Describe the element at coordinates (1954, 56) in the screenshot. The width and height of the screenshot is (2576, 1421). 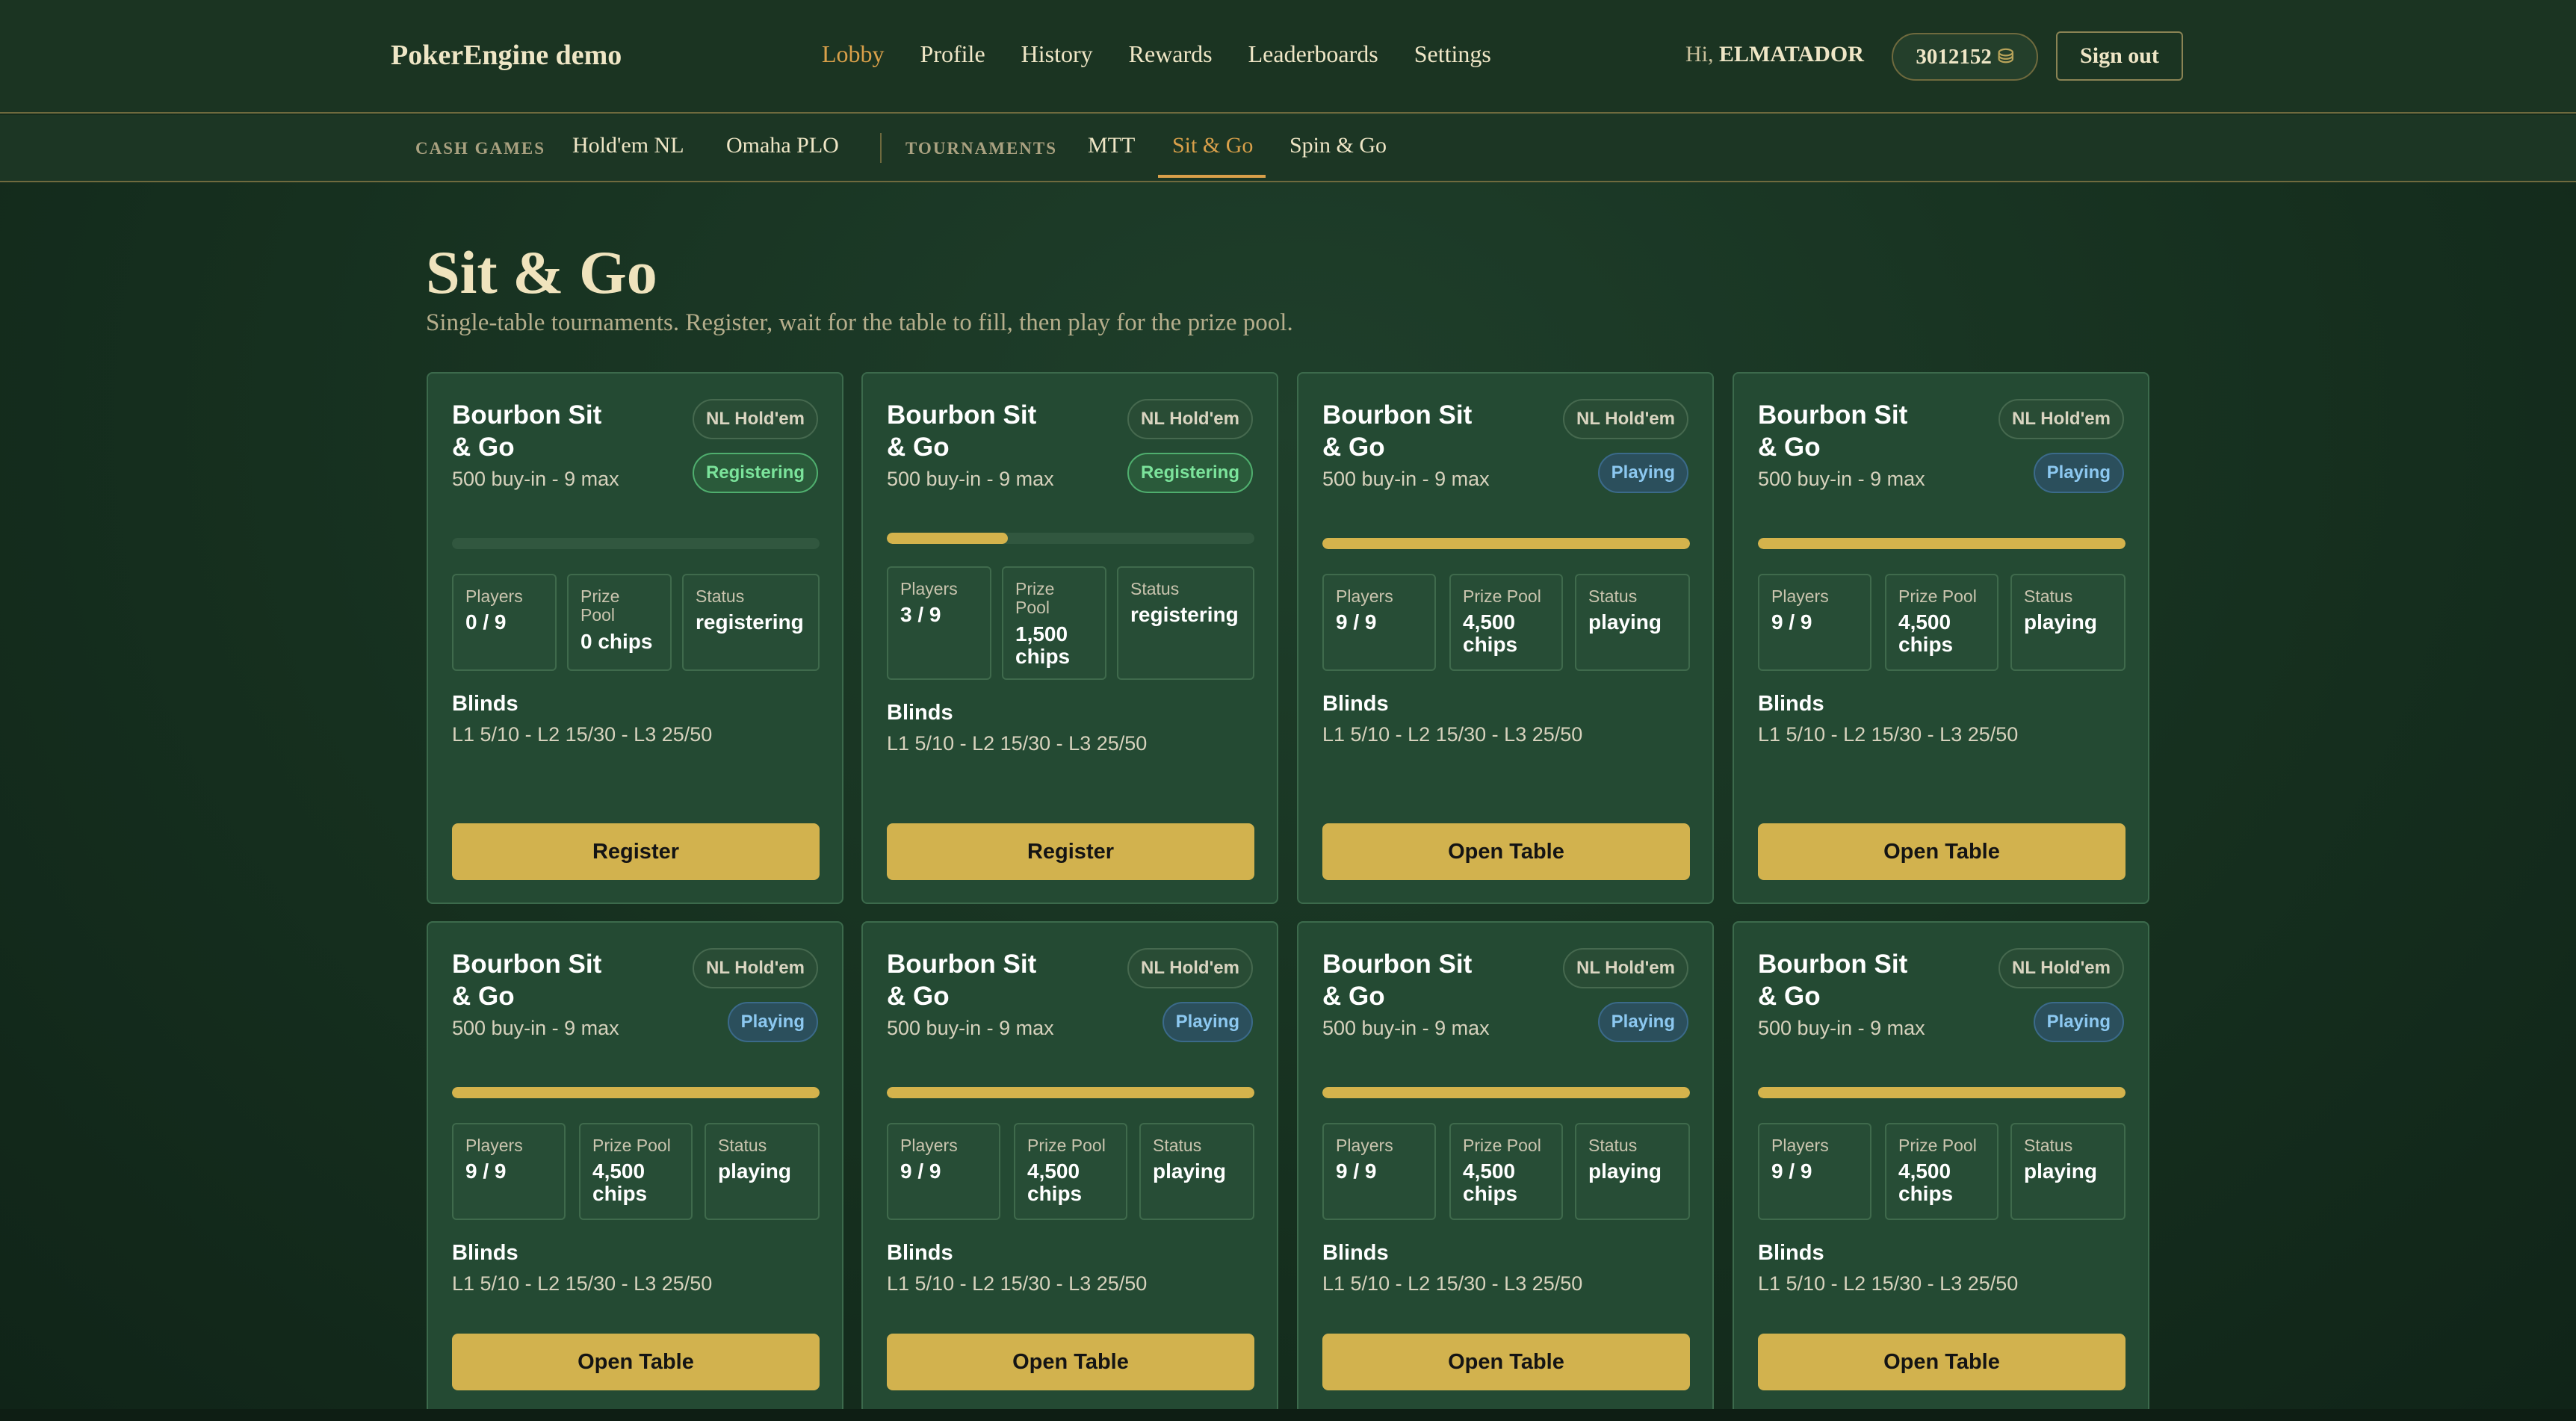
I see `balance-value: 3012152` at that location.